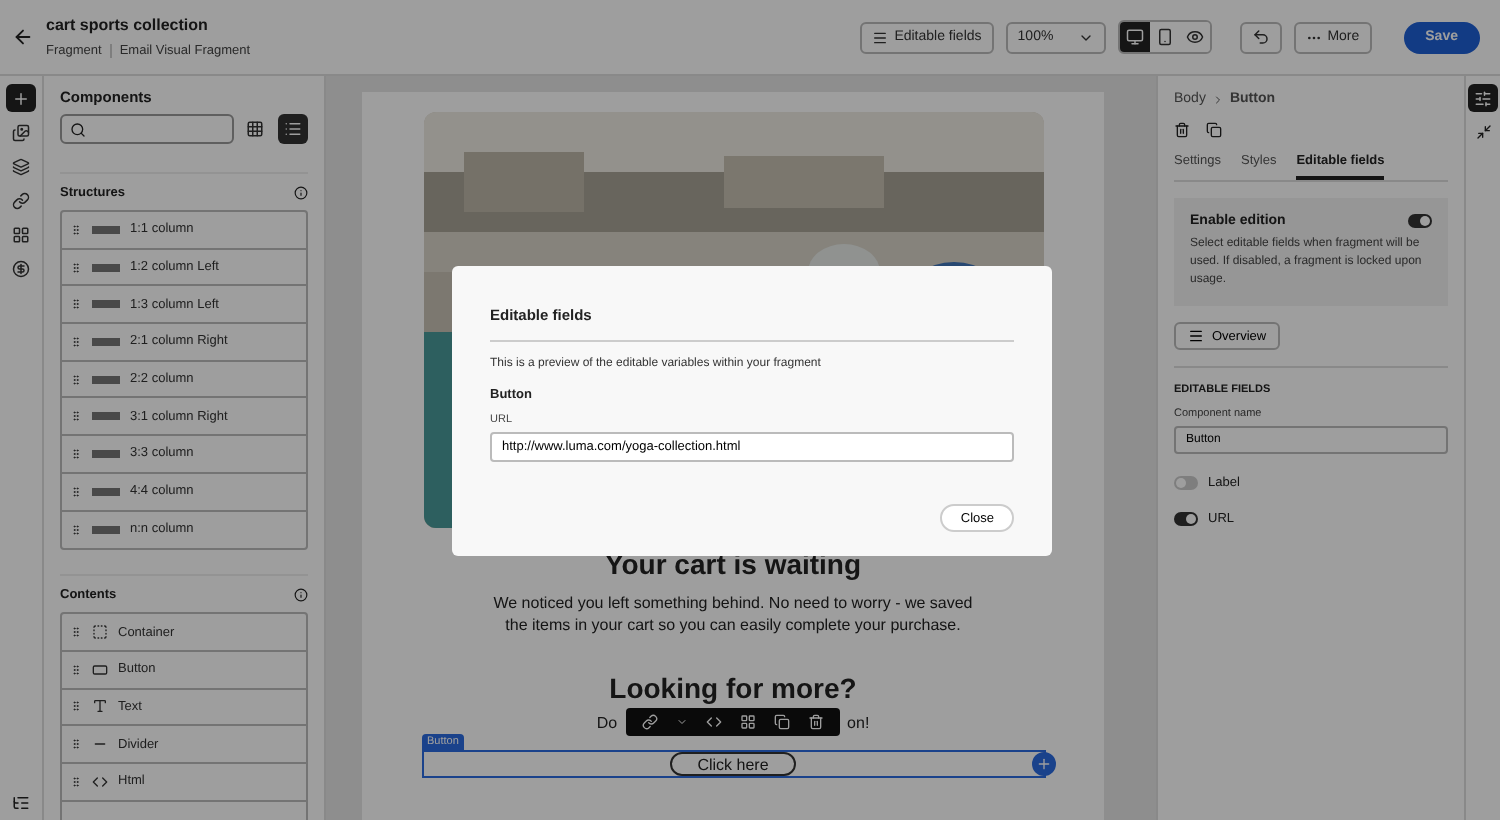 This screenshot has height=820, width=1500. What do you see at coordinates (78, 129) in the screenshot?
I see `search-icon` at bounding box center [78, 129].